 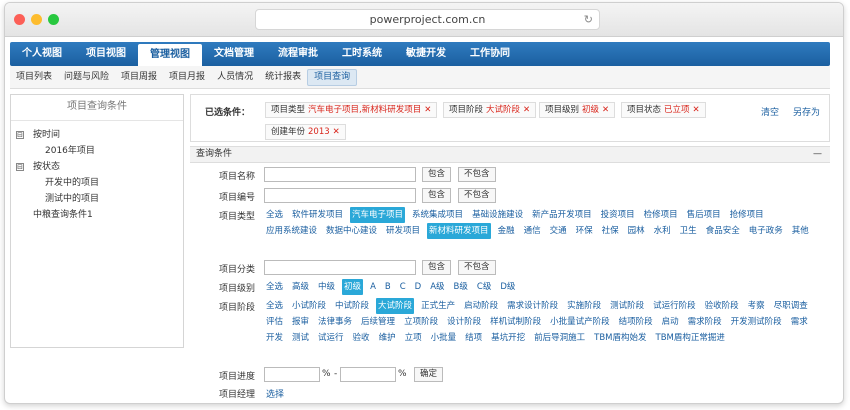 I want to click on subnav-item: 项目月报, so click(x=187, y=77).